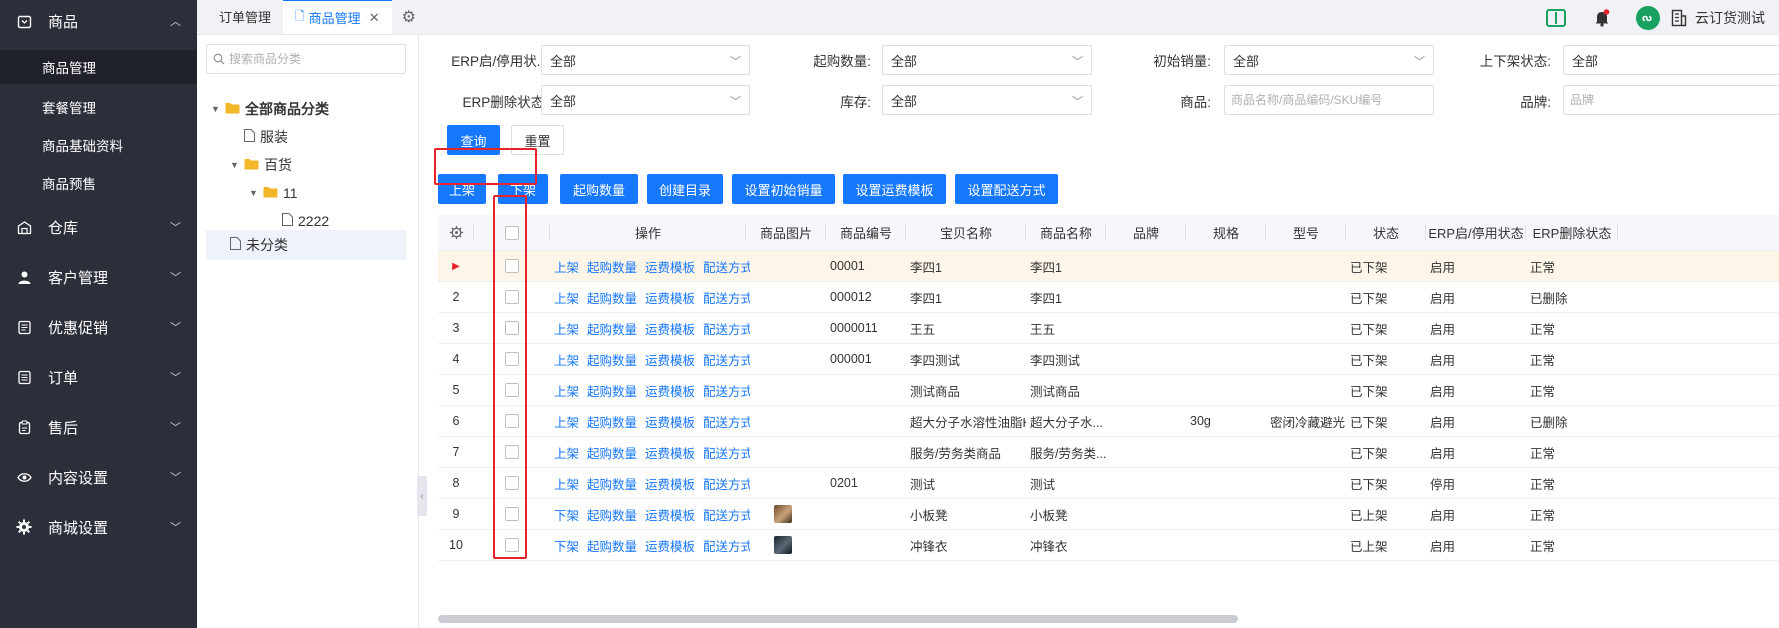  Describe the element at coordinates (245, 17) in the screenshot. I see `tab-order-management: 订单管理` at that location.